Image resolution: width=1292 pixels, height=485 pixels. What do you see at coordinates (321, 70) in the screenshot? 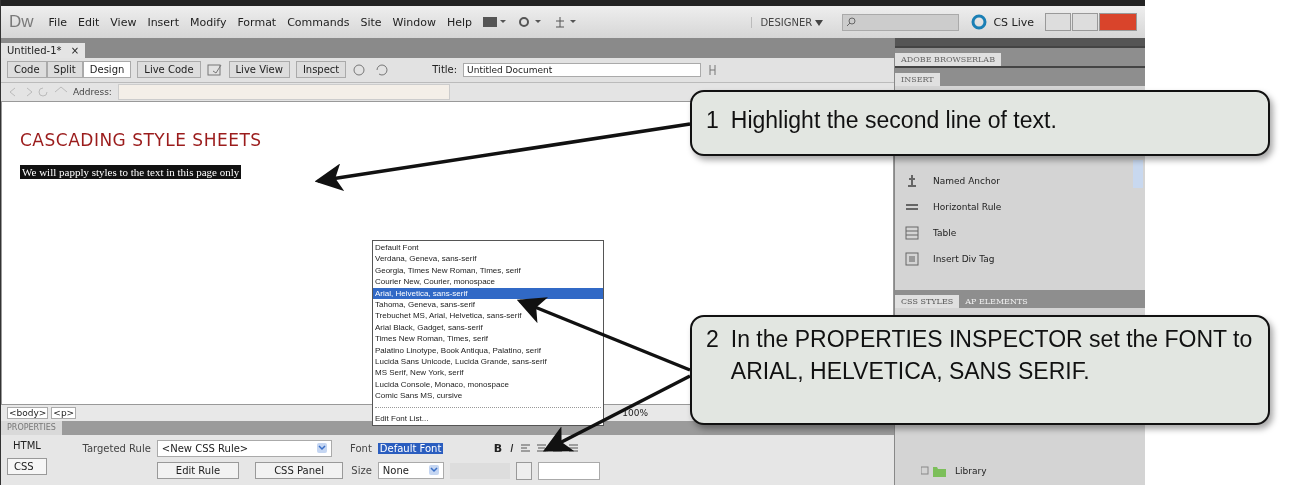
I see `inspect-button: Inspect` at bounding box center [321, 70].